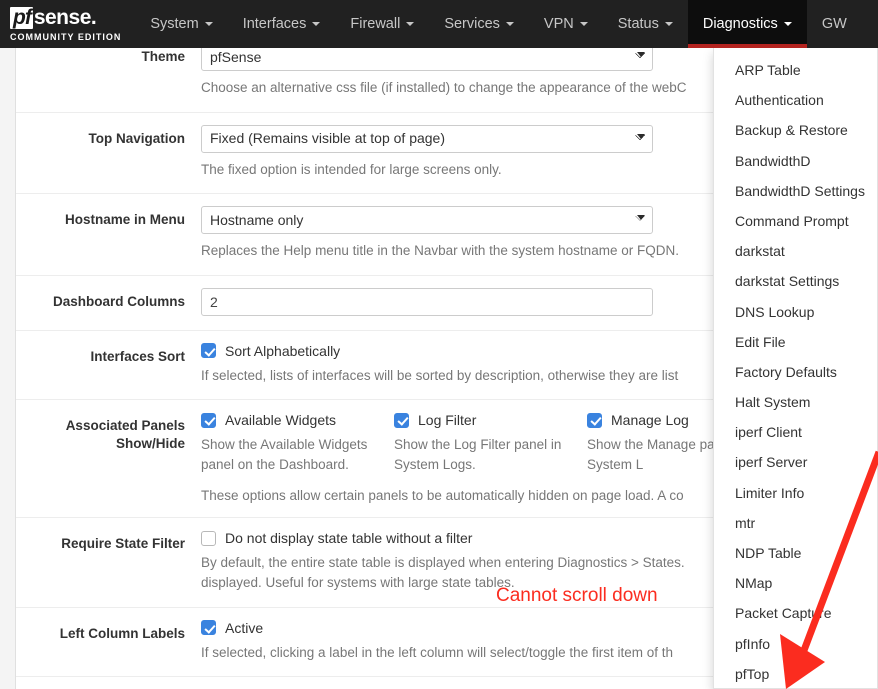  What do you see at coordinates (795, 221) in the screenshot?
I see `dropdown-item-command-prompt: Command Prompt` at bounding box center [795, 221].